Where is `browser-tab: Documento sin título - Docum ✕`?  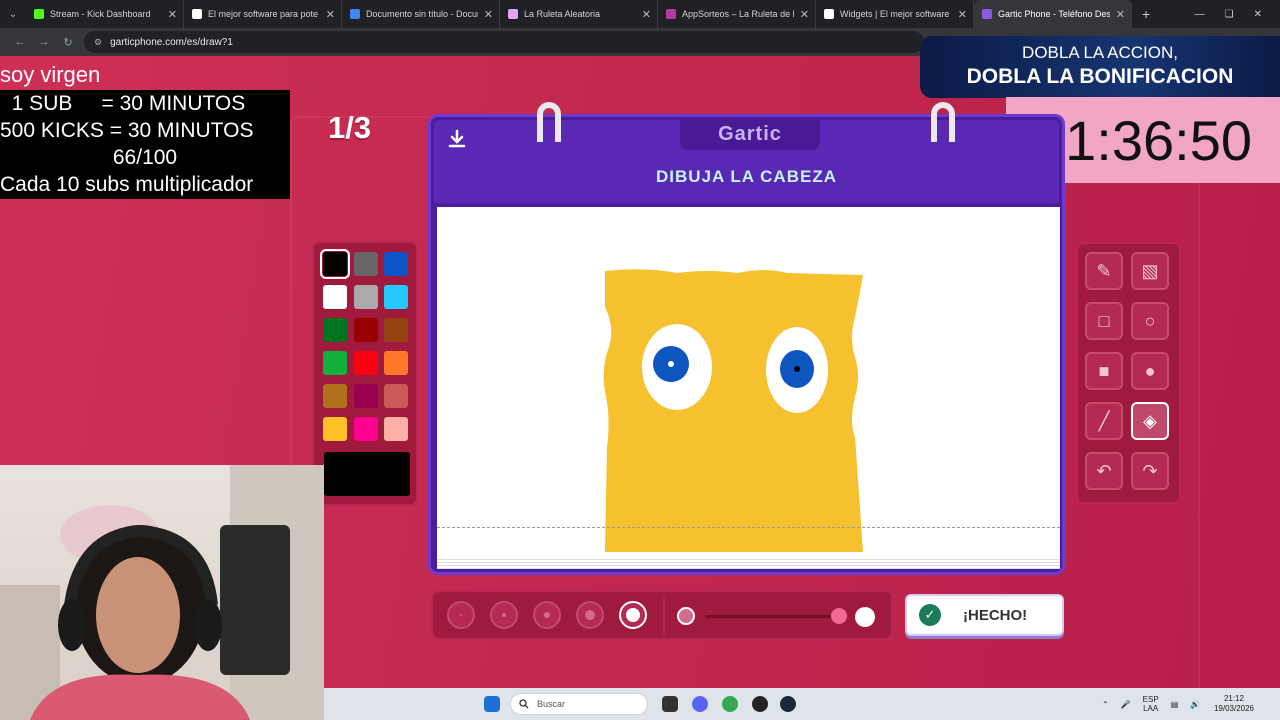
browser-tab: Documento sin título - Docum ✕ is located at coordinates (421, 14).